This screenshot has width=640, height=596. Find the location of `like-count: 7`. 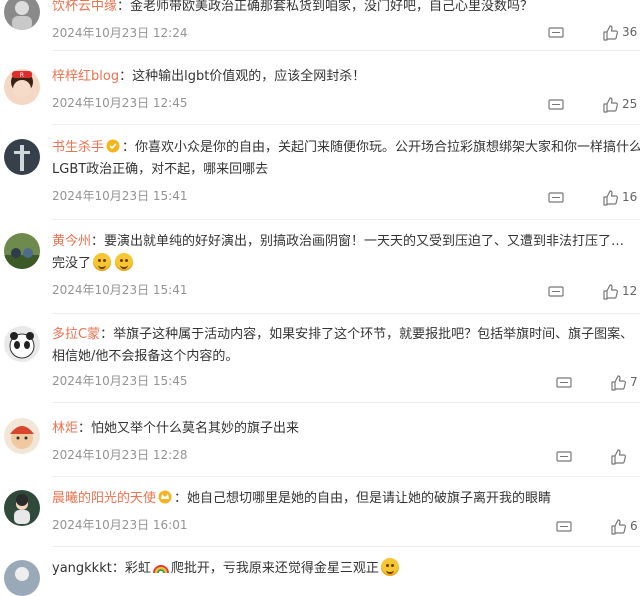

like-count: 7 is located at coordinates (634, 382).